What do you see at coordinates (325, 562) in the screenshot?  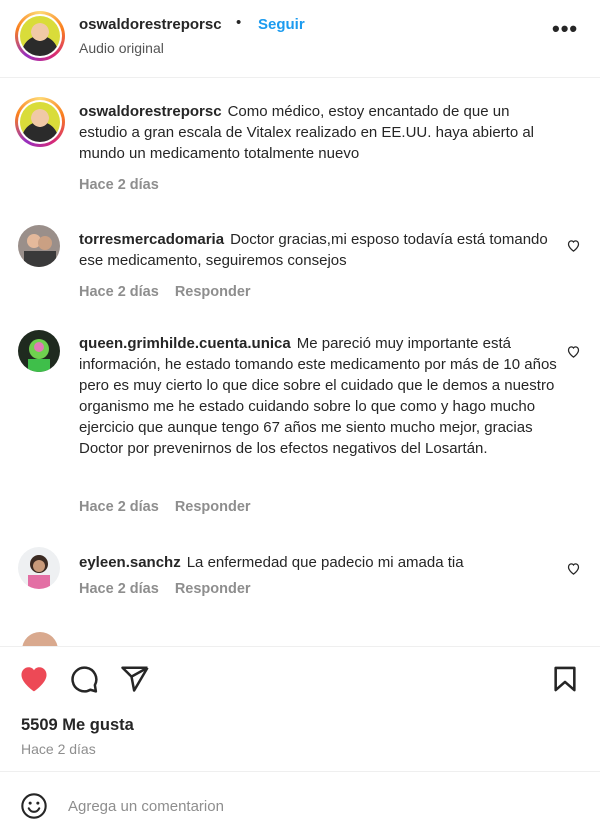 I see `comment-body: La enfermedad que padecio mi amada tia` at bounding box center [325, 562].